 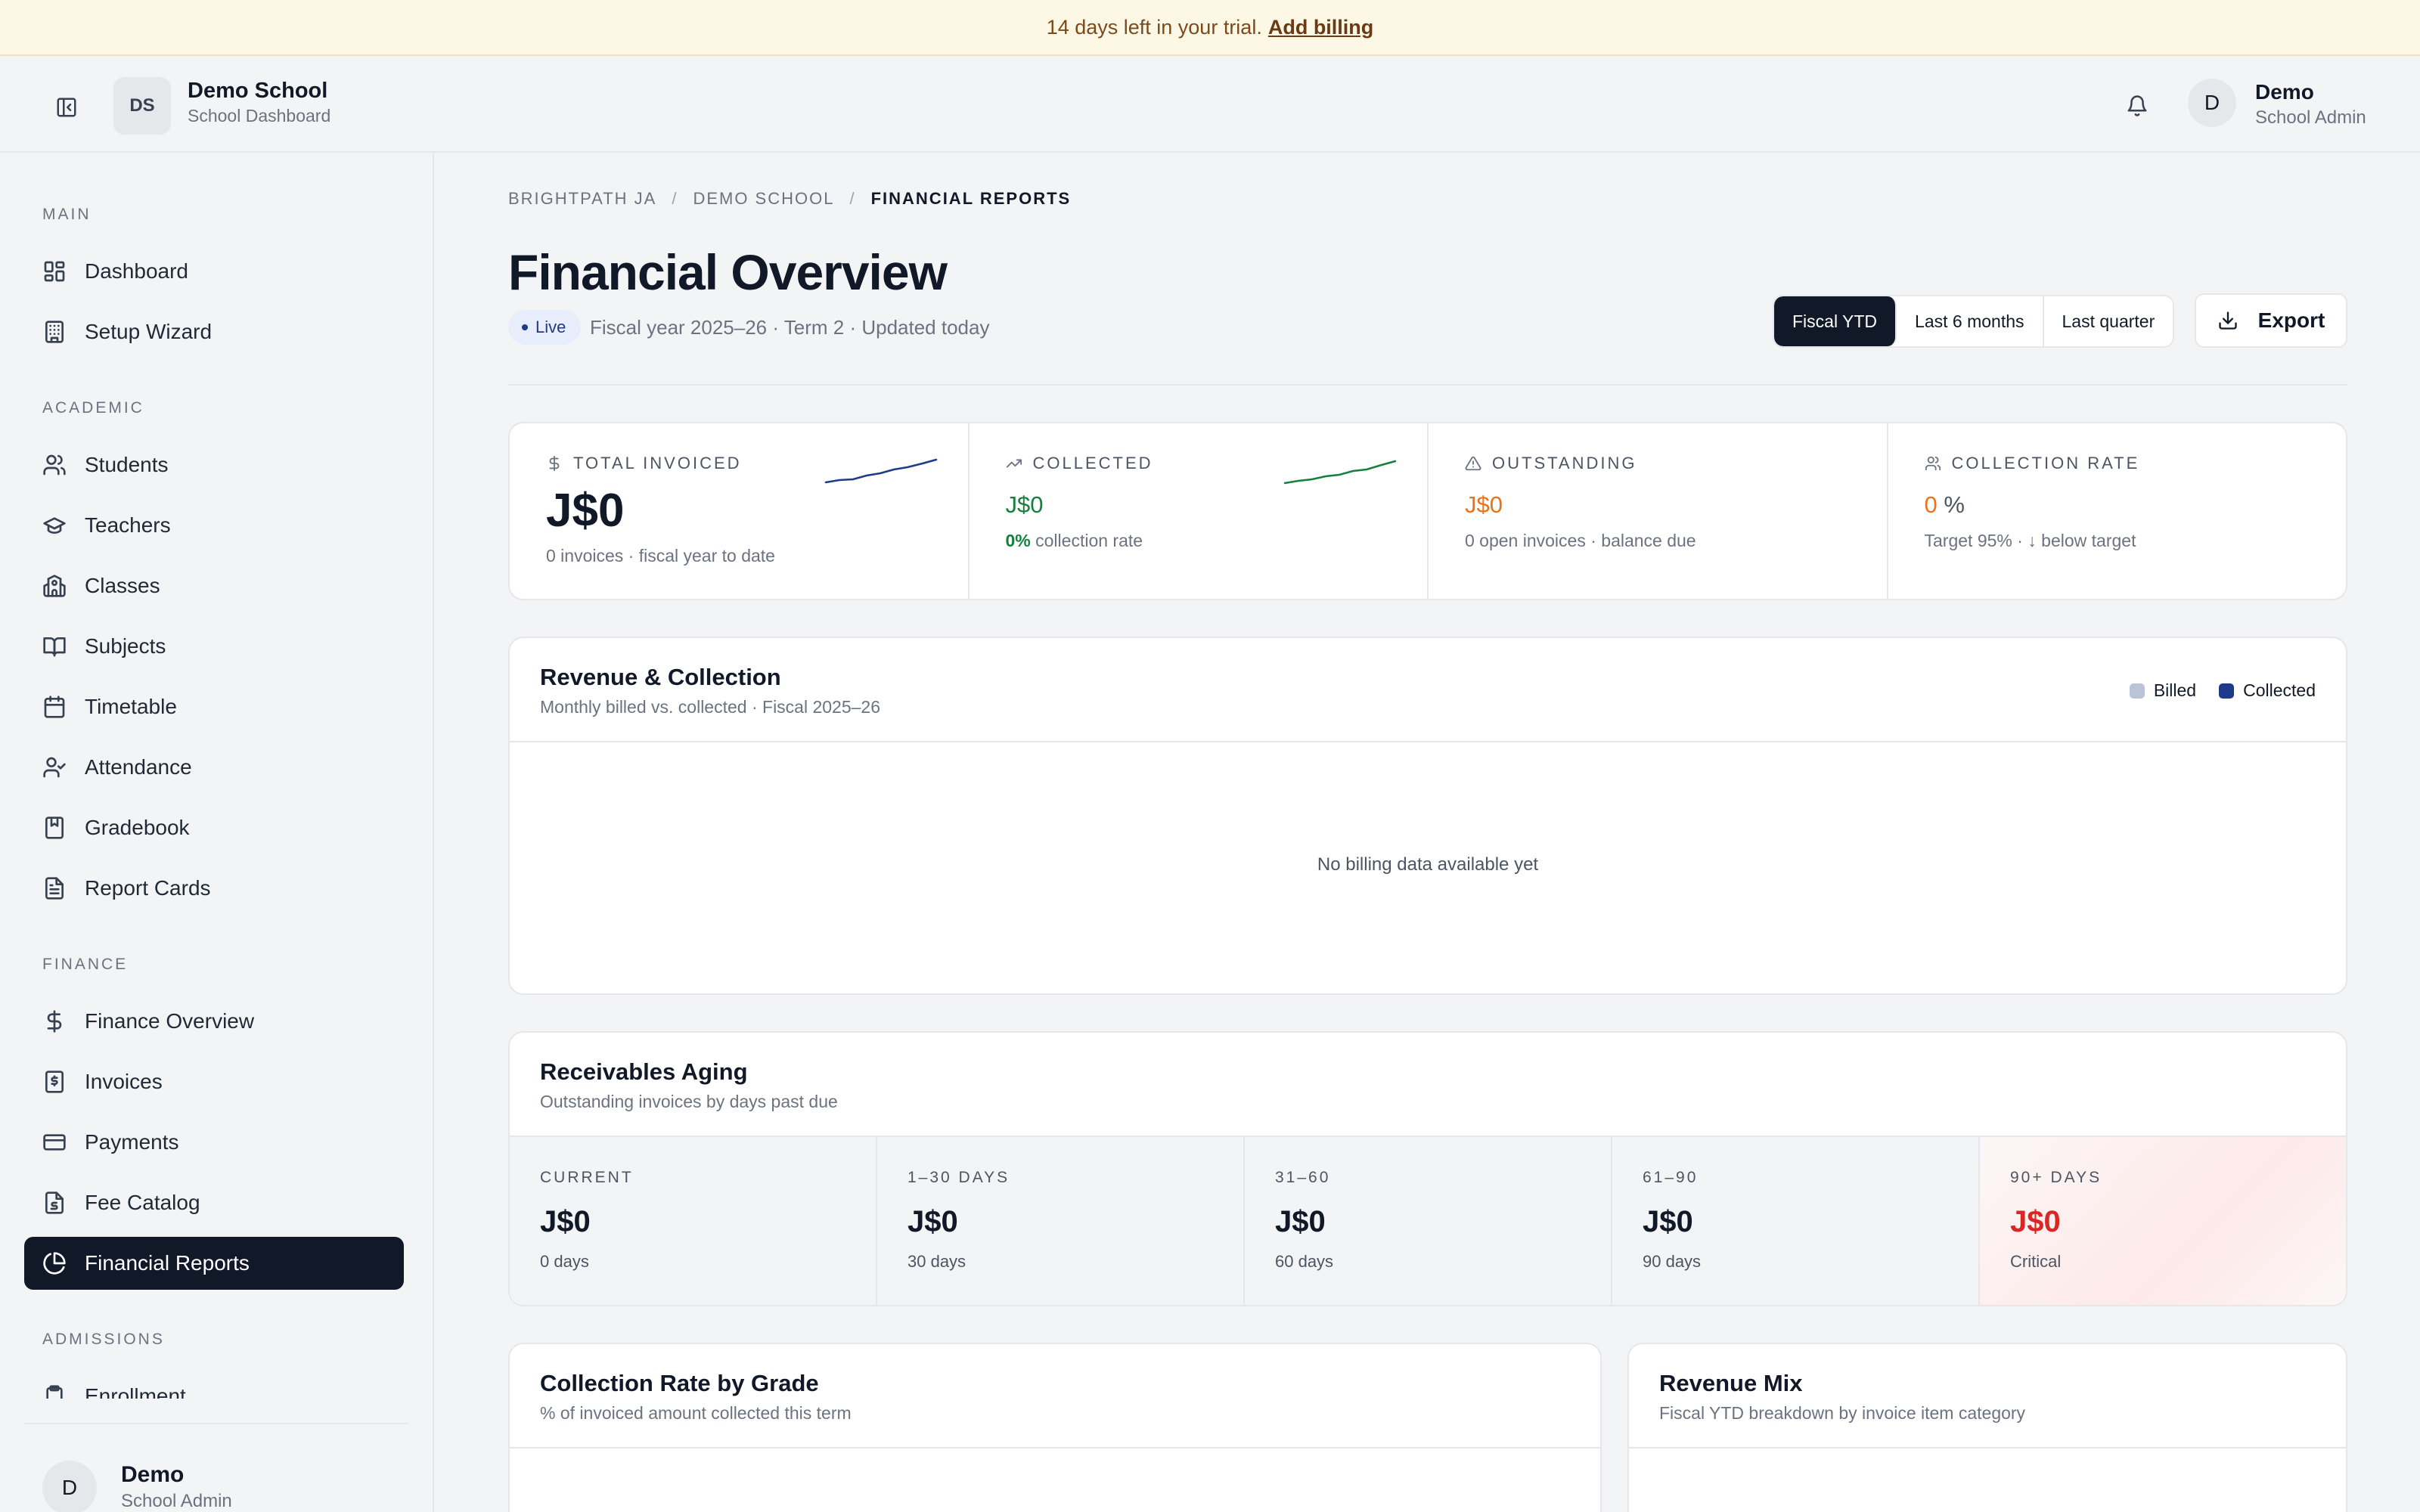 What do you see at coordinates (148, 888) in the screenshot?
I see `sidebar-item-label: Report Cards` at bounding box center [148, 888].